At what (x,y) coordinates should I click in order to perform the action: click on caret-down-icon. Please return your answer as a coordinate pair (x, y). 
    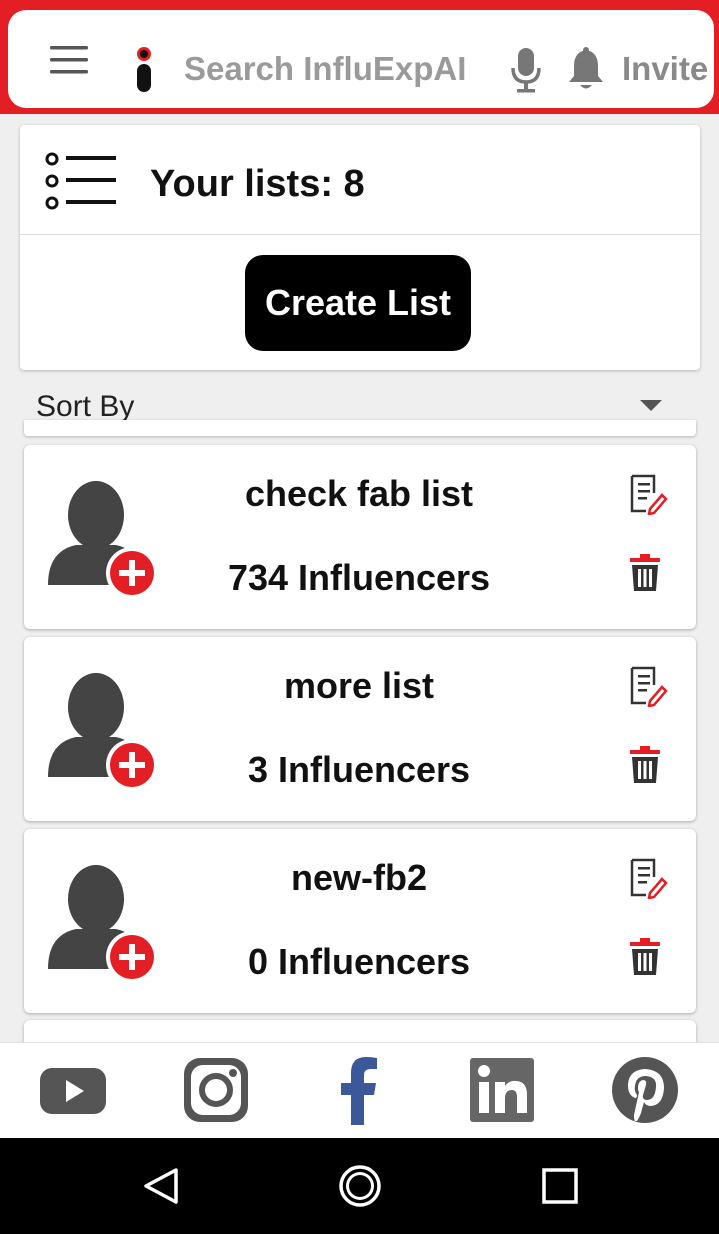
    Looking at the image, I should click on (651, 405).